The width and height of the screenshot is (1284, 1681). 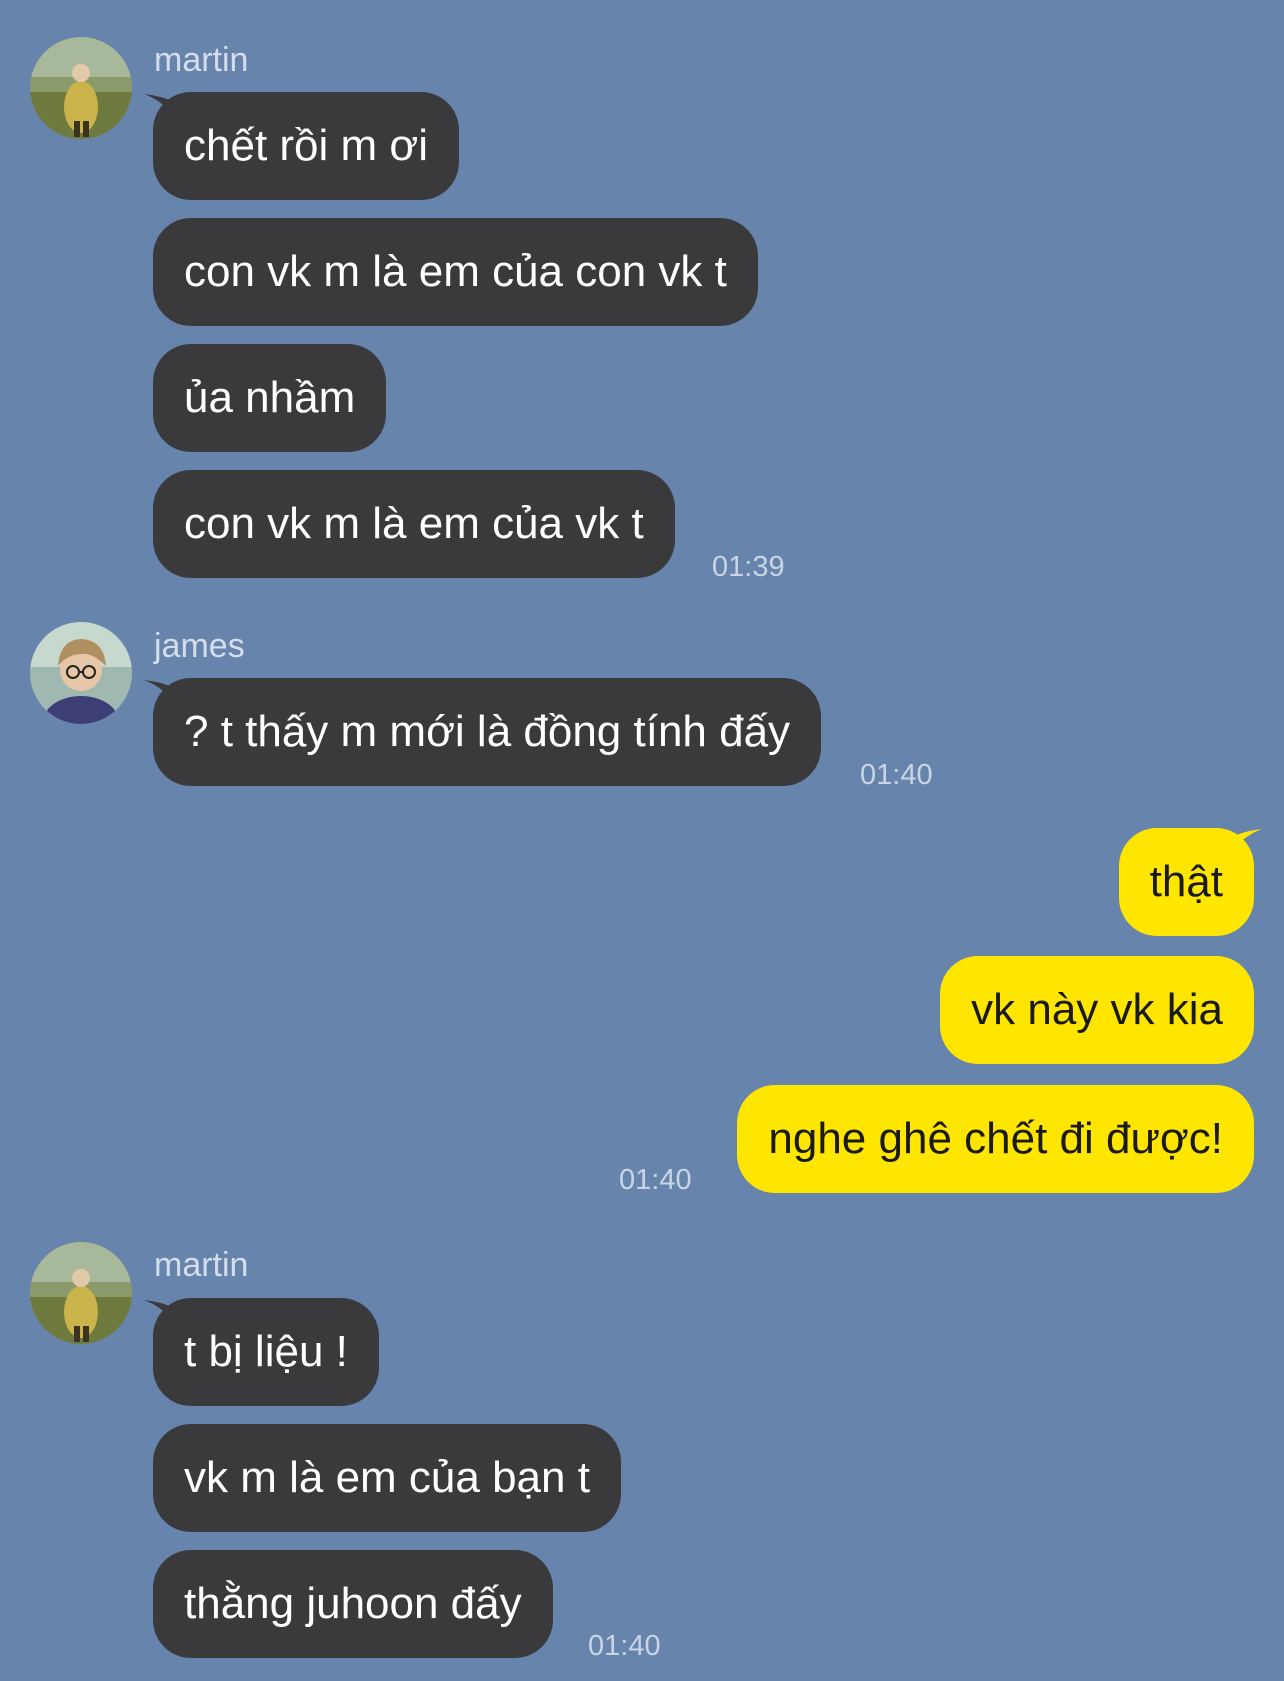 I want to click on message-bubble: ủa nhầm, so click(x=270, y=398).